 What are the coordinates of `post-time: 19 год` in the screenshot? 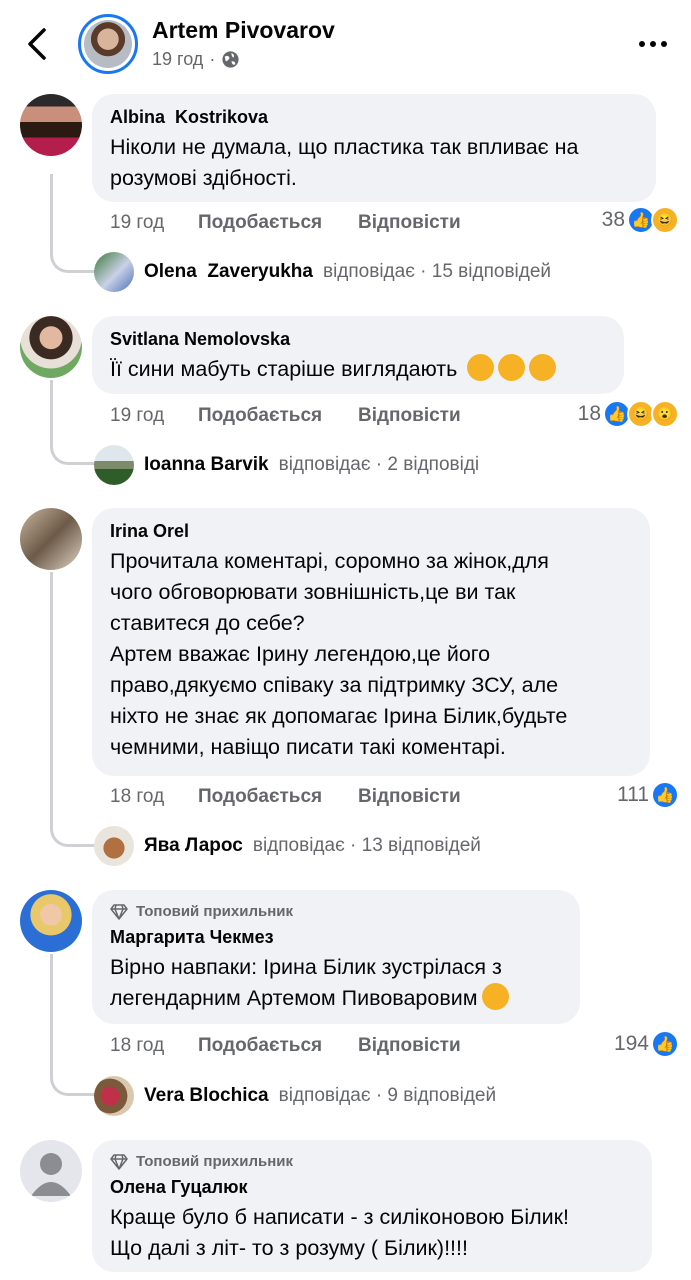 It's located at (178, 59).